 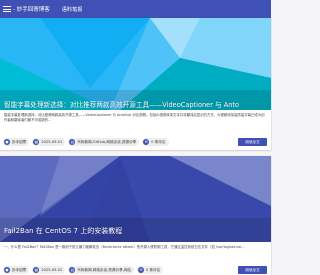 What do you see at coordinates (31, 9) in the screenshot?
I see `site-brand: - 妙手回寄博客` at bounding box center [31, 9].